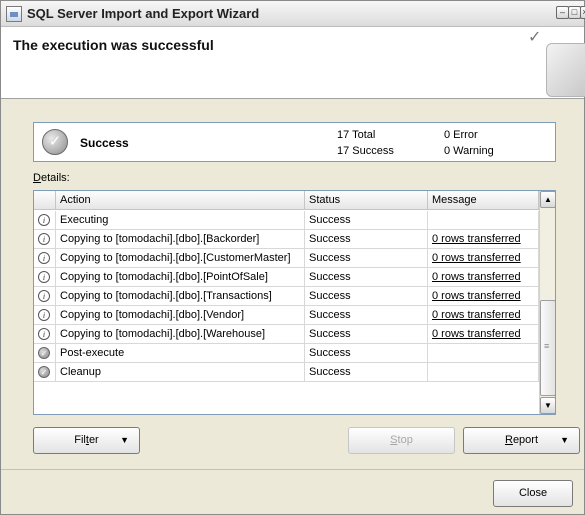 The height and width of the screenshot is (515, 585). I want to click on column-header-action: Action, so click(180, 200).